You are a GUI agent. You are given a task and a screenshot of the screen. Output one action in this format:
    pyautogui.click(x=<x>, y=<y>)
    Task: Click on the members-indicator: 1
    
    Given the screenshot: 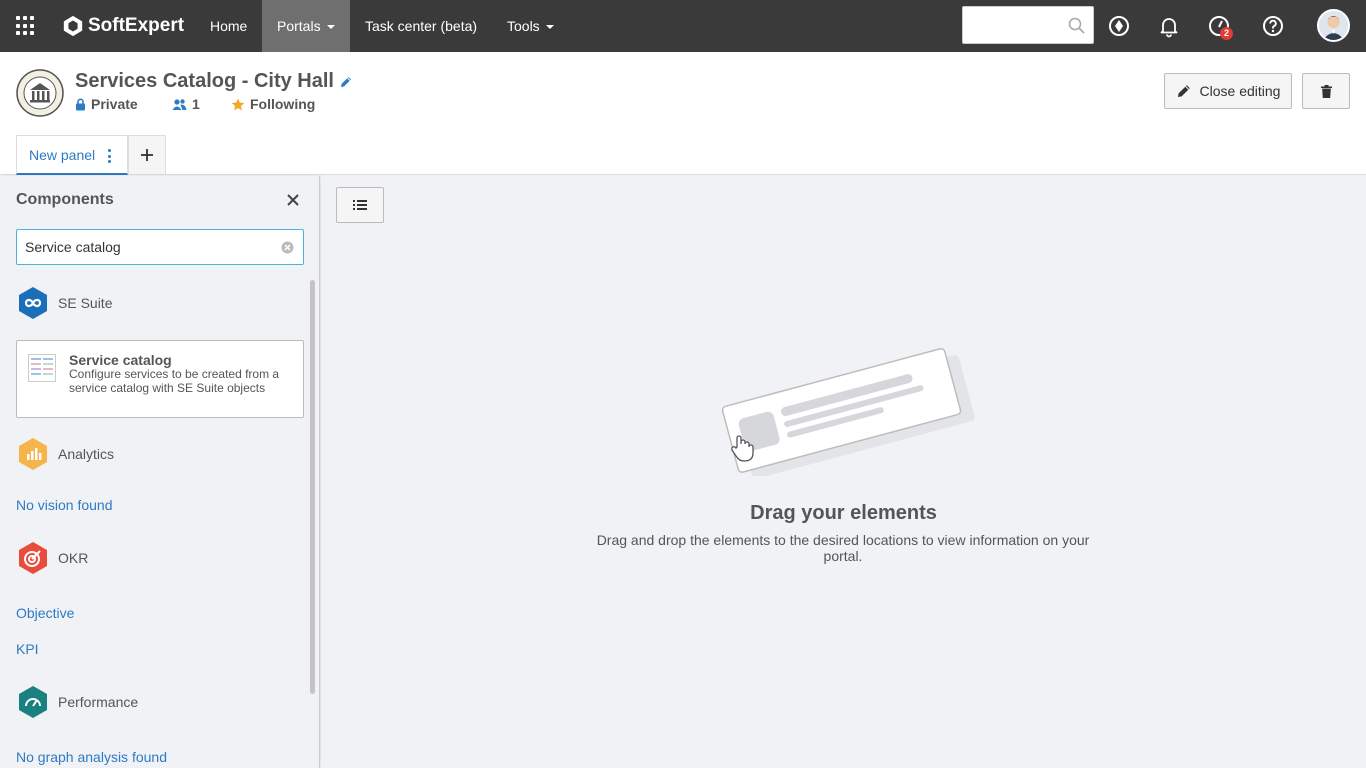 What is the action you would take?
    pyautogui.click(x=186, y=104)
    